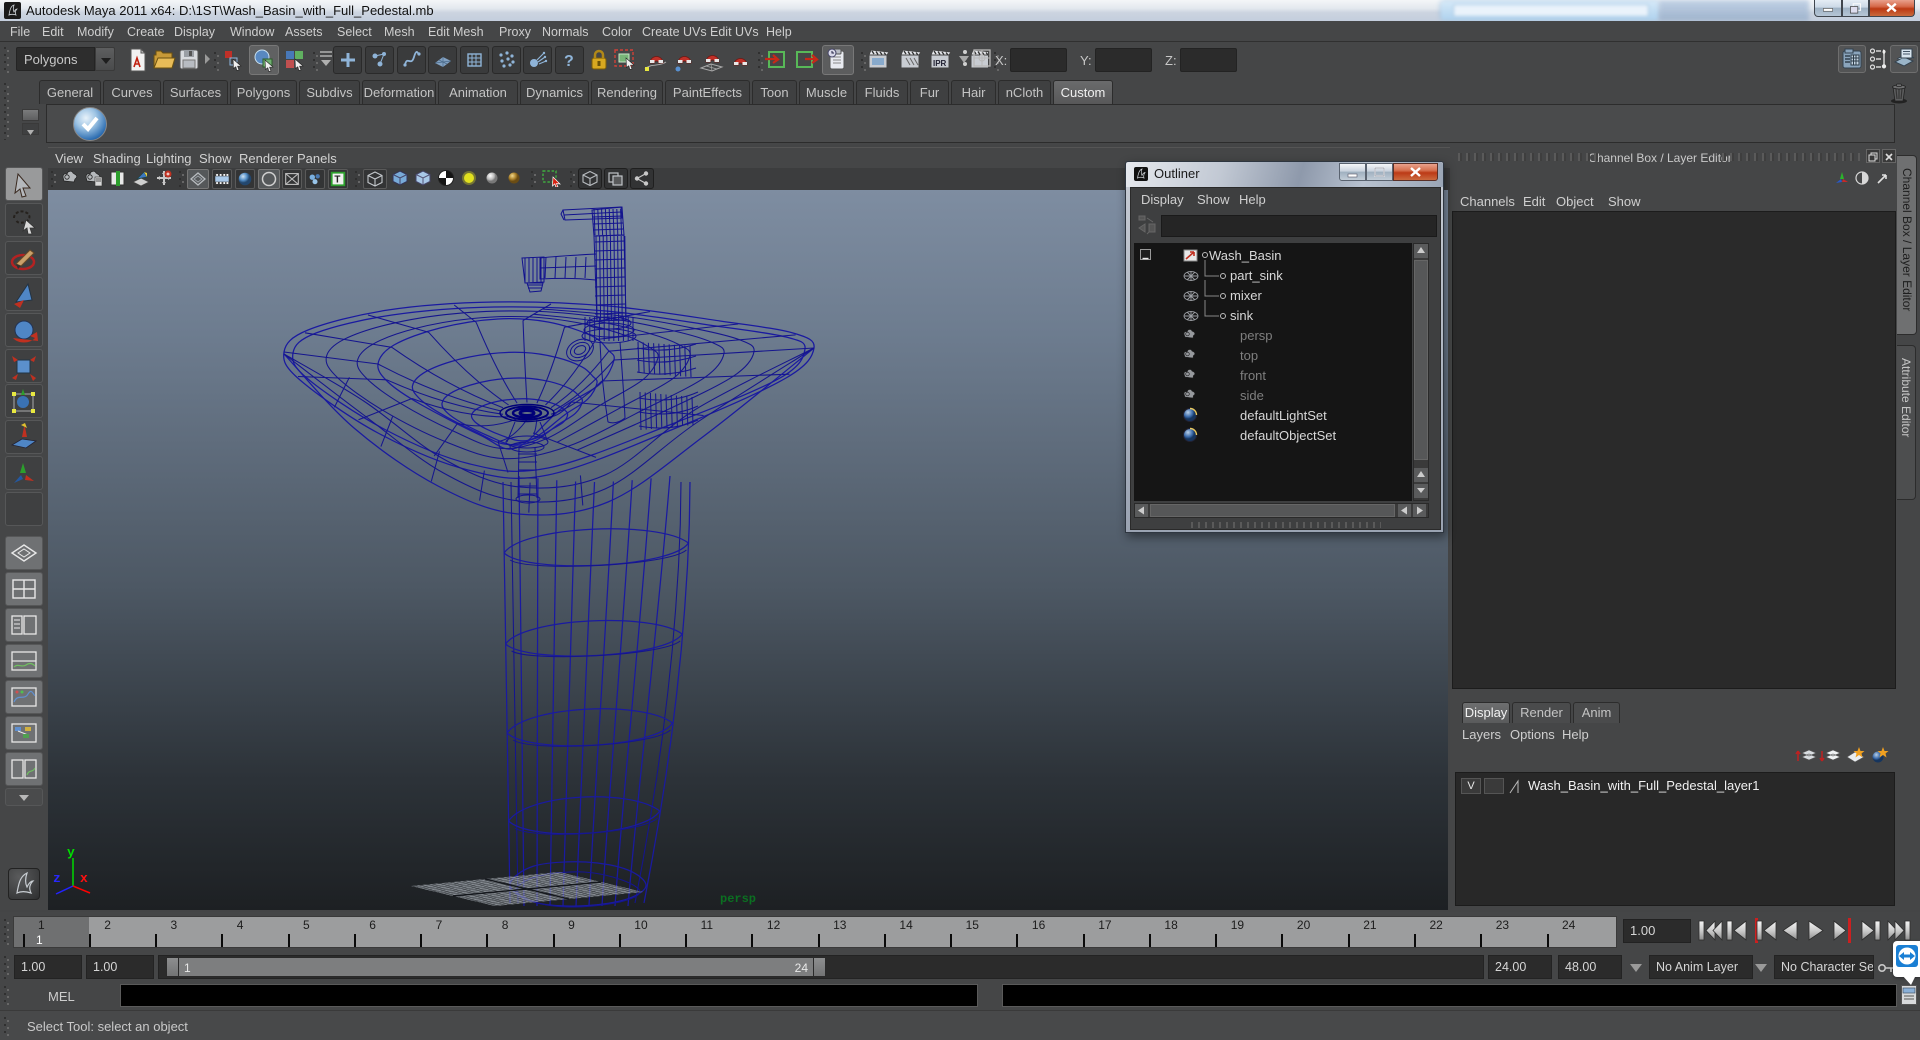 The image size is (1920, 1040). What do you see at coordinates (940, 63) in the screenshot?
I see `svg-text: IPR` at bounding box center [940, 63].